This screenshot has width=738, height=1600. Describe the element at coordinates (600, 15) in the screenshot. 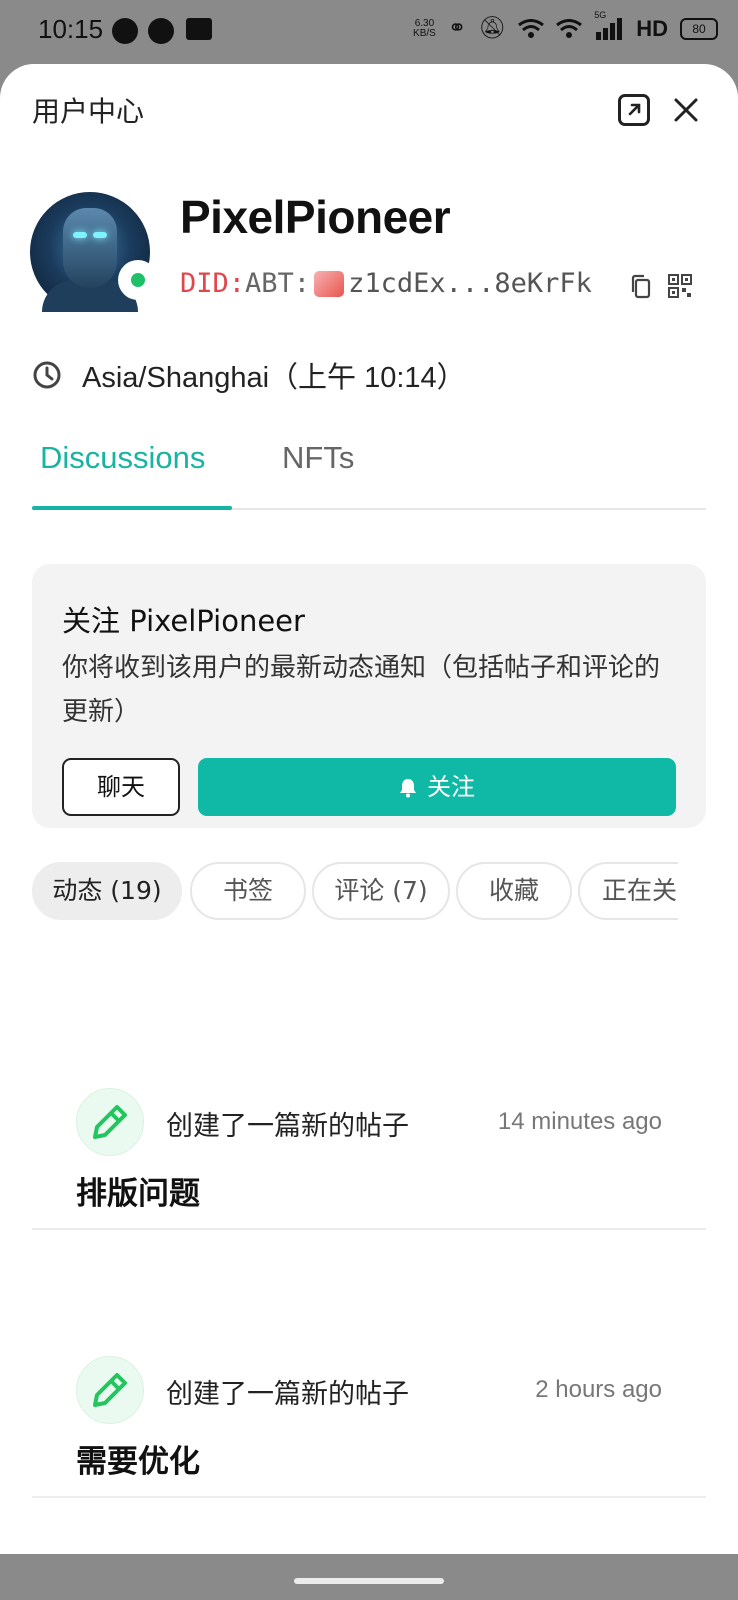

I see `sim-label: 5G` at that location.